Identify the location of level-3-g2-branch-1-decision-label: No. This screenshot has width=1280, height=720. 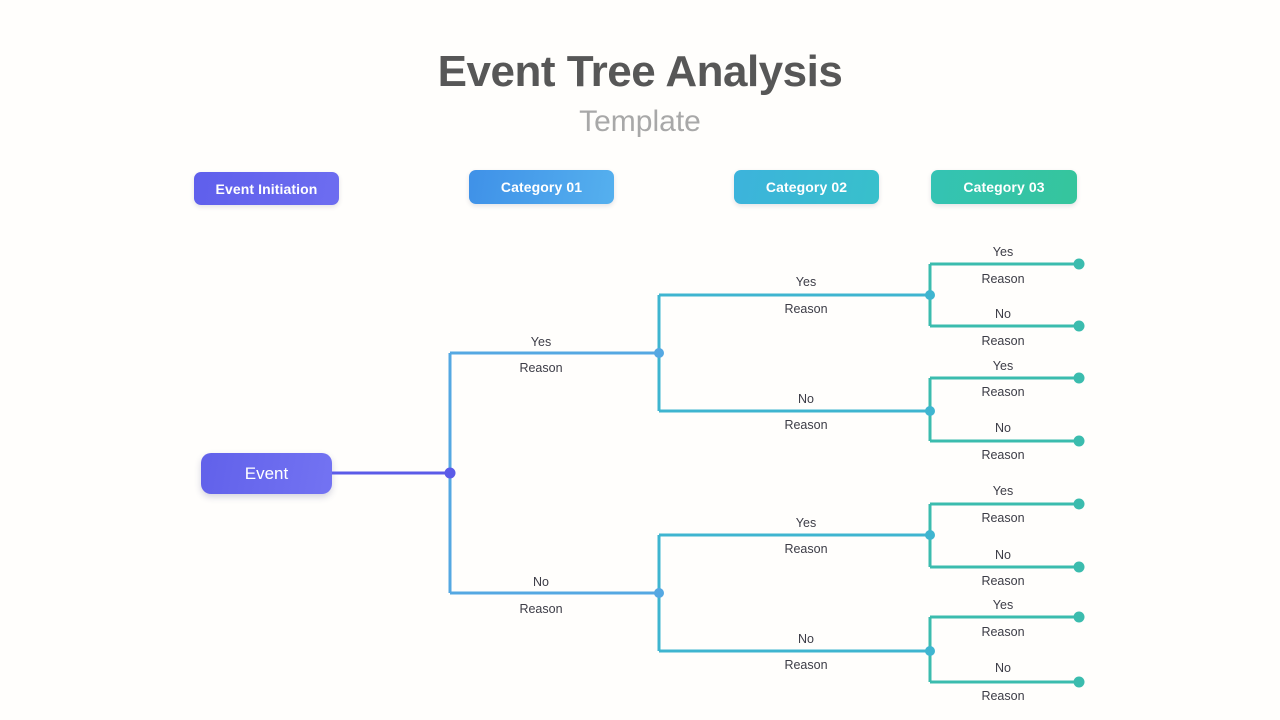
(1003, 555).